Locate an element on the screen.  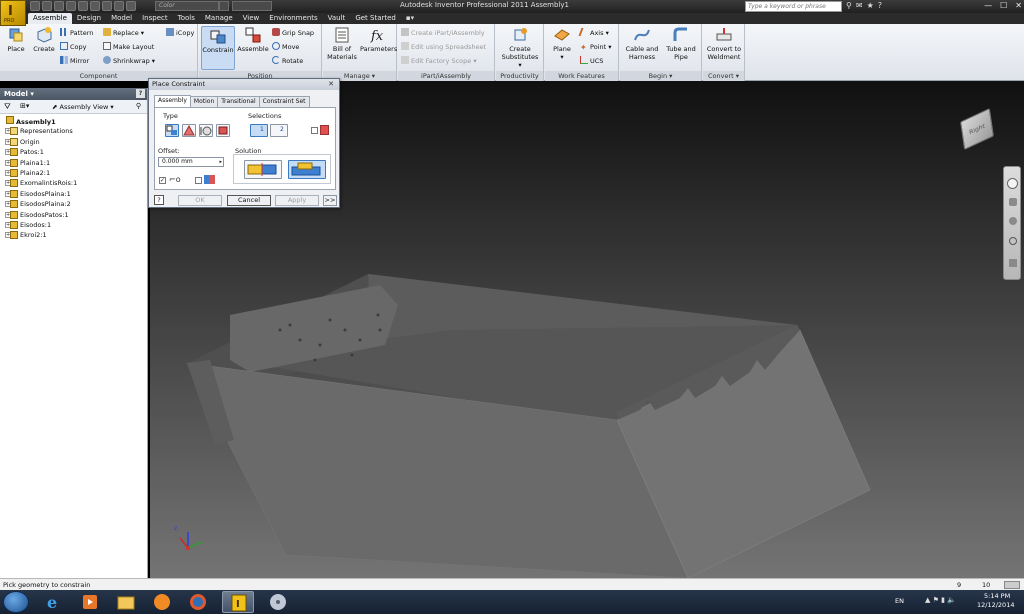
dialog-tab-assembly: Assembly is located at coordinates (172, 101).